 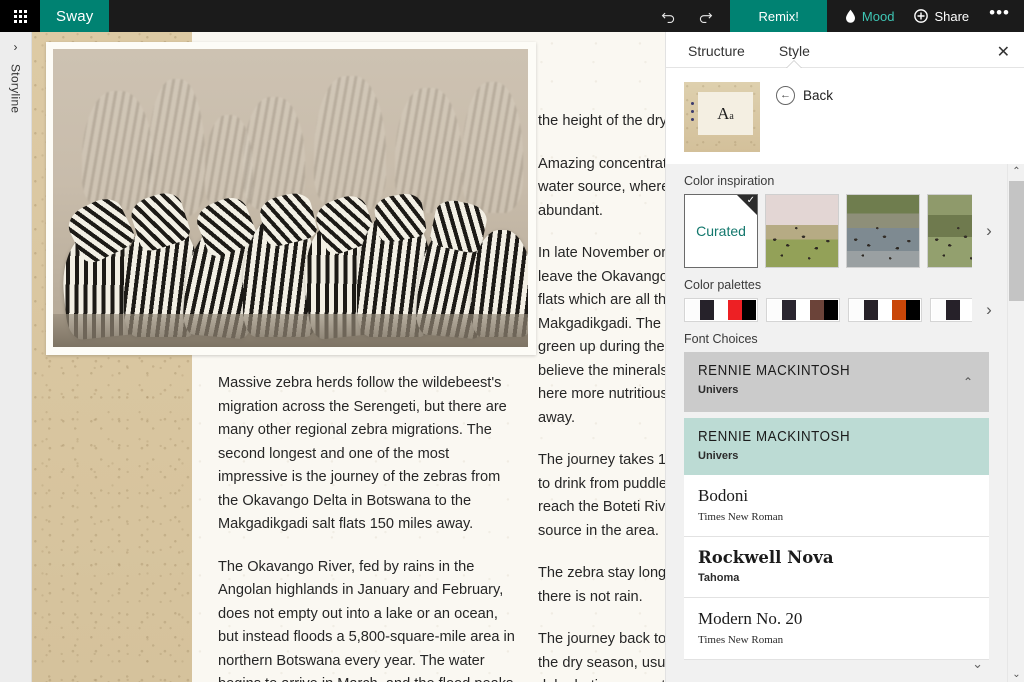 What do you see at coordinates (723, 285) in the screenshot?
I see `color-palettes-title: Color palettes` at bounding box center [723, 285].